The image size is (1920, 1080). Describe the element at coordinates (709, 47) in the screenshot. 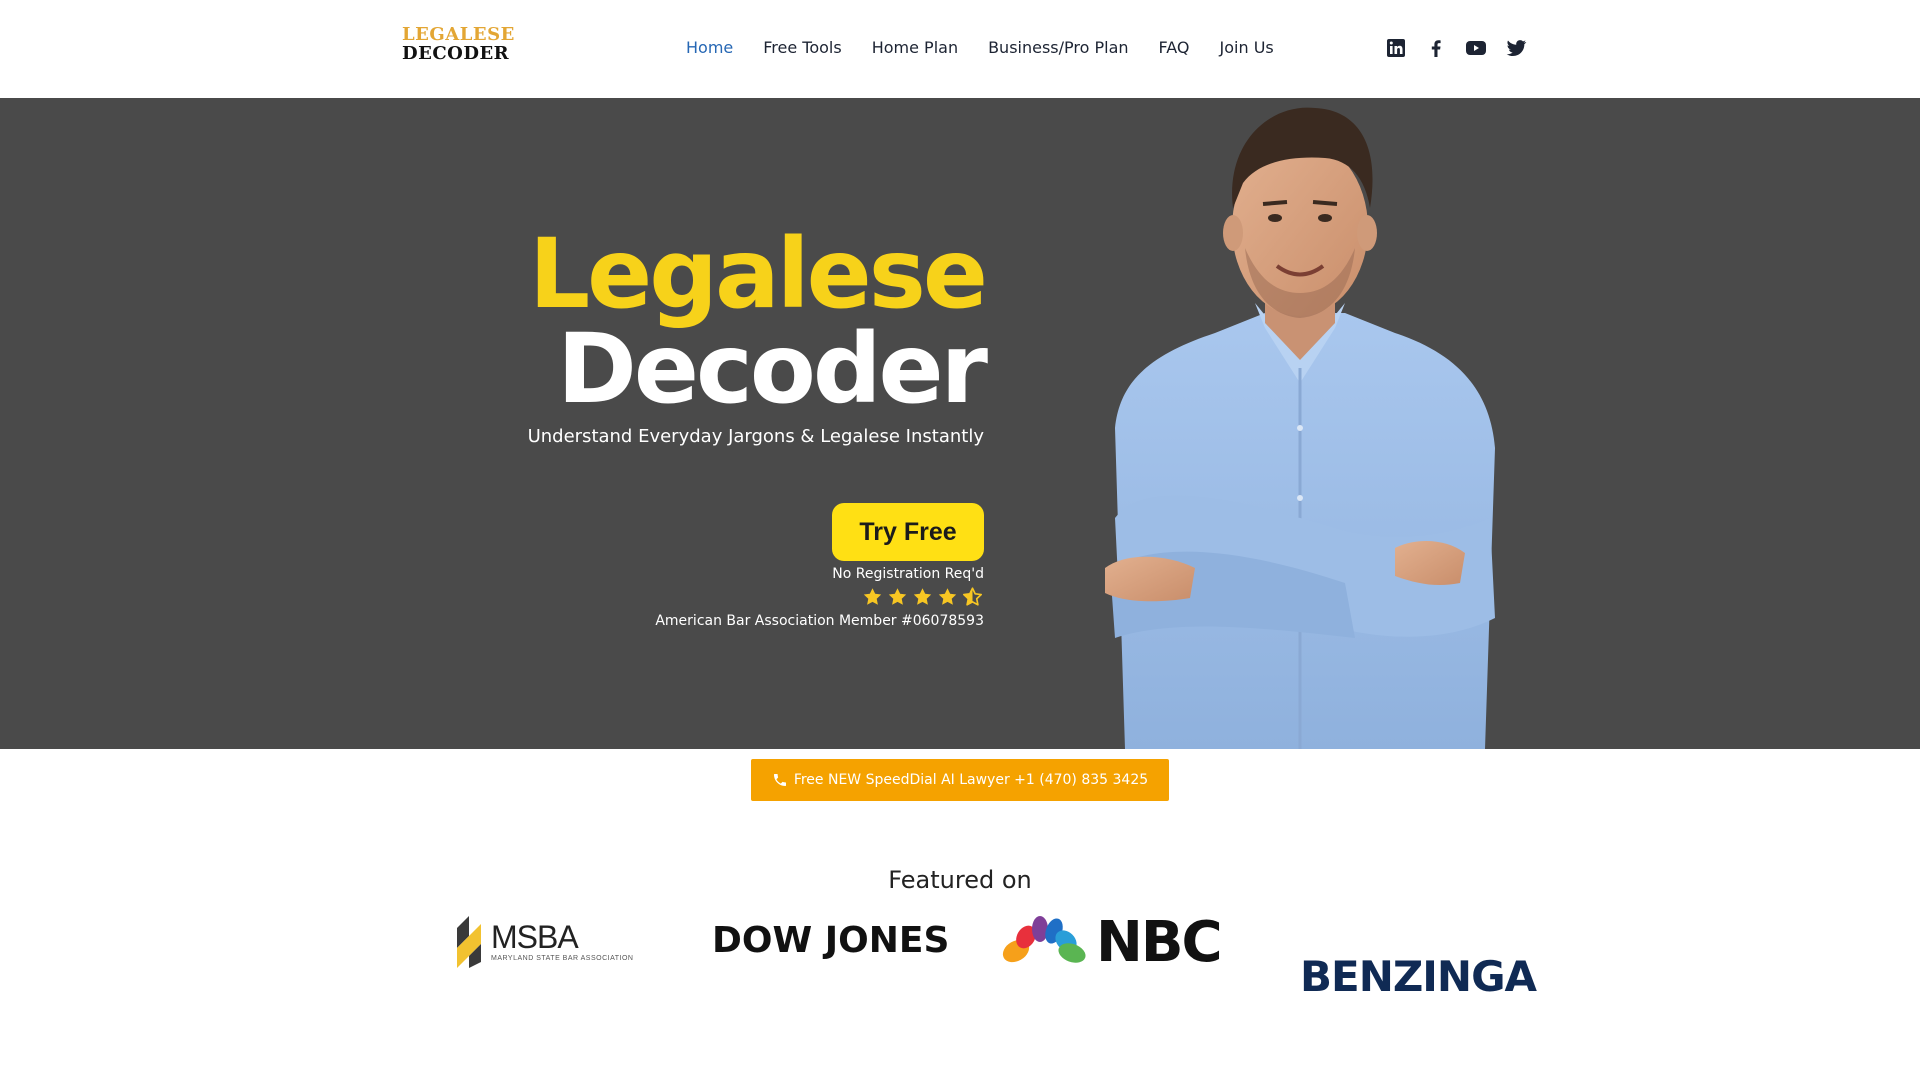

I see `nav-home: Home` at that location.